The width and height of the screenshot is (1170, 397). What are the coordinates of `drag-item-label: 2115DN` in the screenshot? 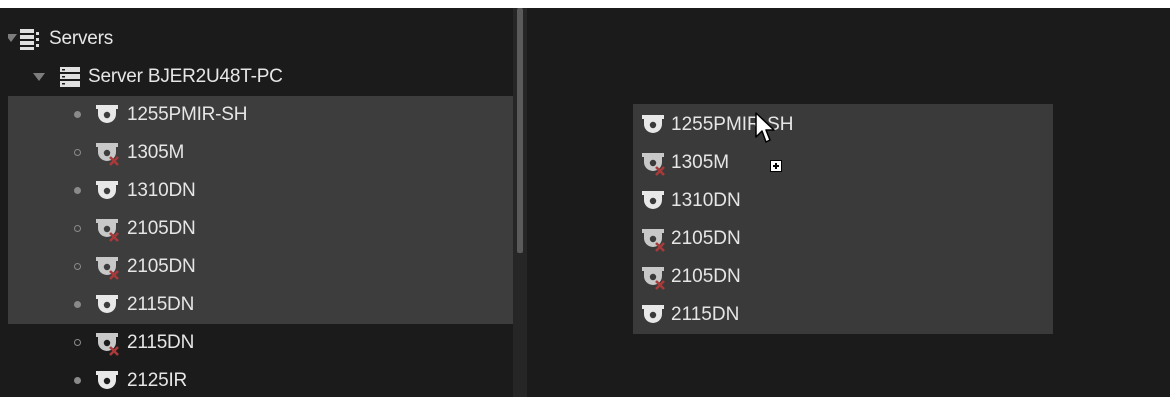 It's located at (705, 314).